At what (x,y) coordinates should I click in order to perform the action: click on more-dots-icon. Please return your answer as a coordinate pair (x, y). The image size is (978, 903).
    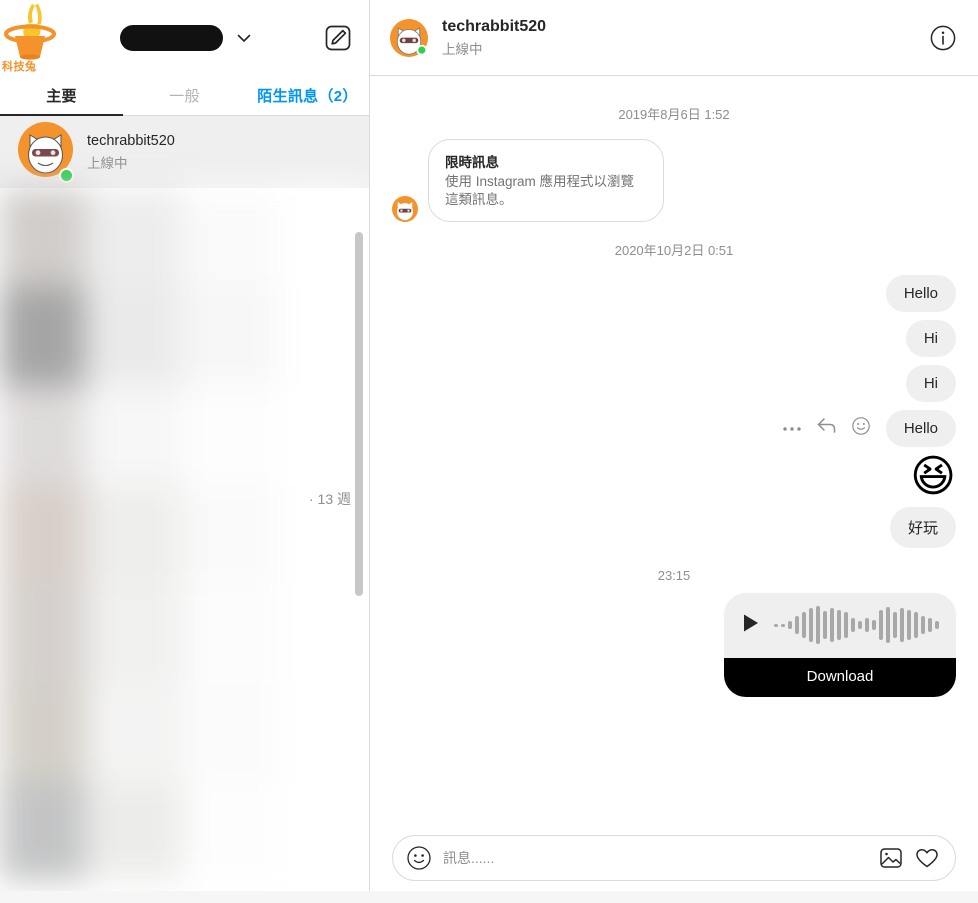
    Looking at the image, I should click on (792, 428).